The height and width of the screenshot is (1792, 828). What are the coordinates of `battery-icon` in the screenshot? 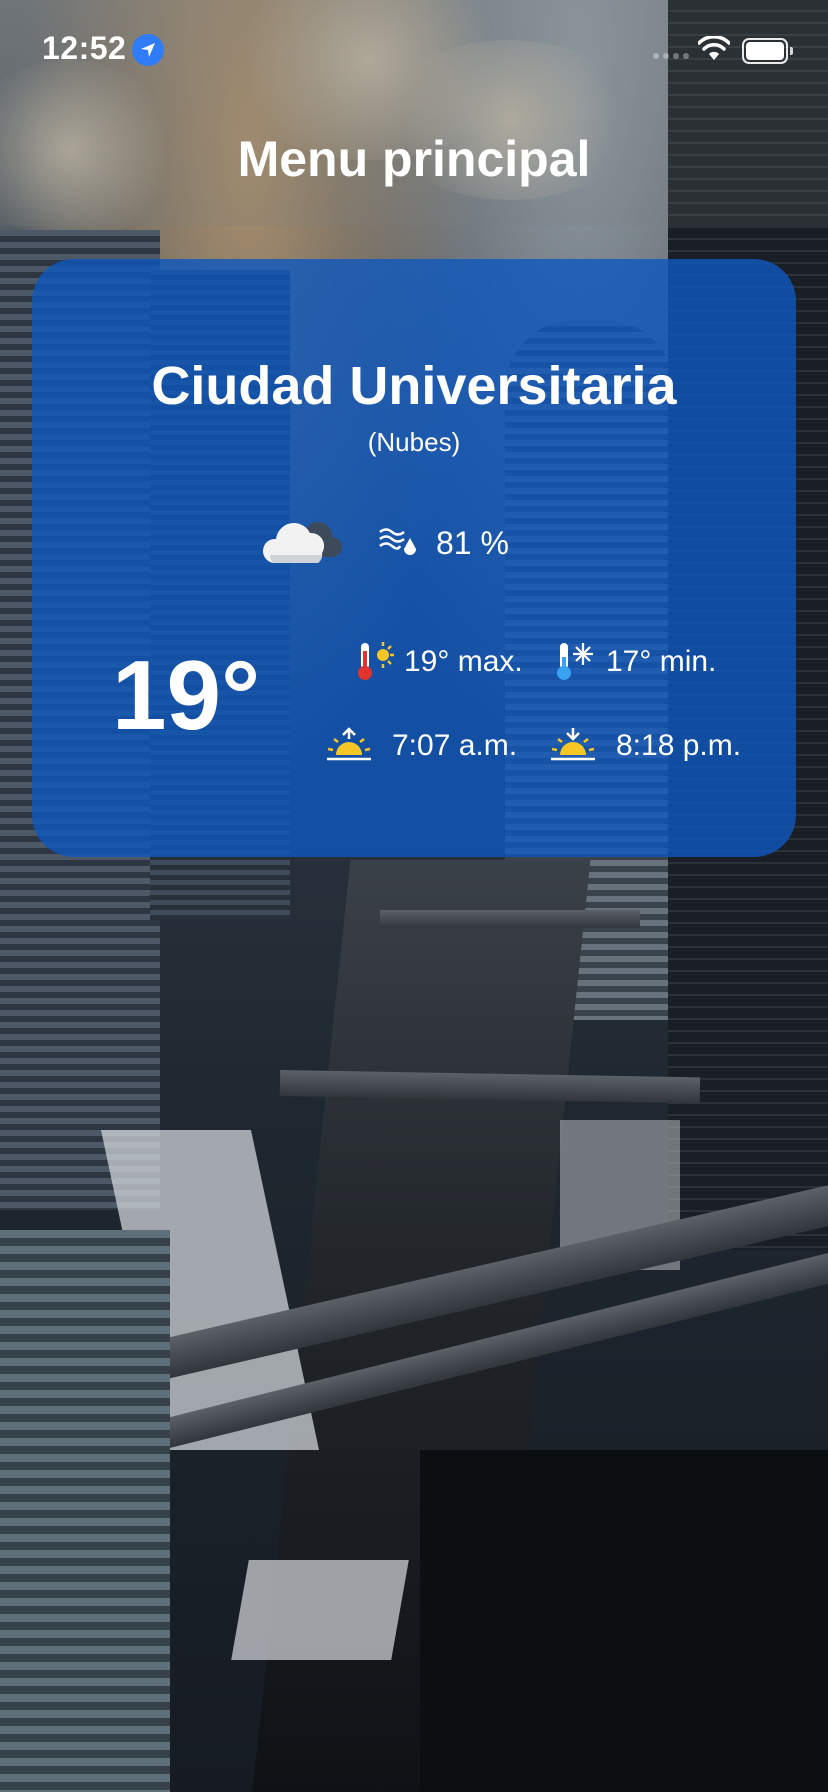 It's located at (767, 51).